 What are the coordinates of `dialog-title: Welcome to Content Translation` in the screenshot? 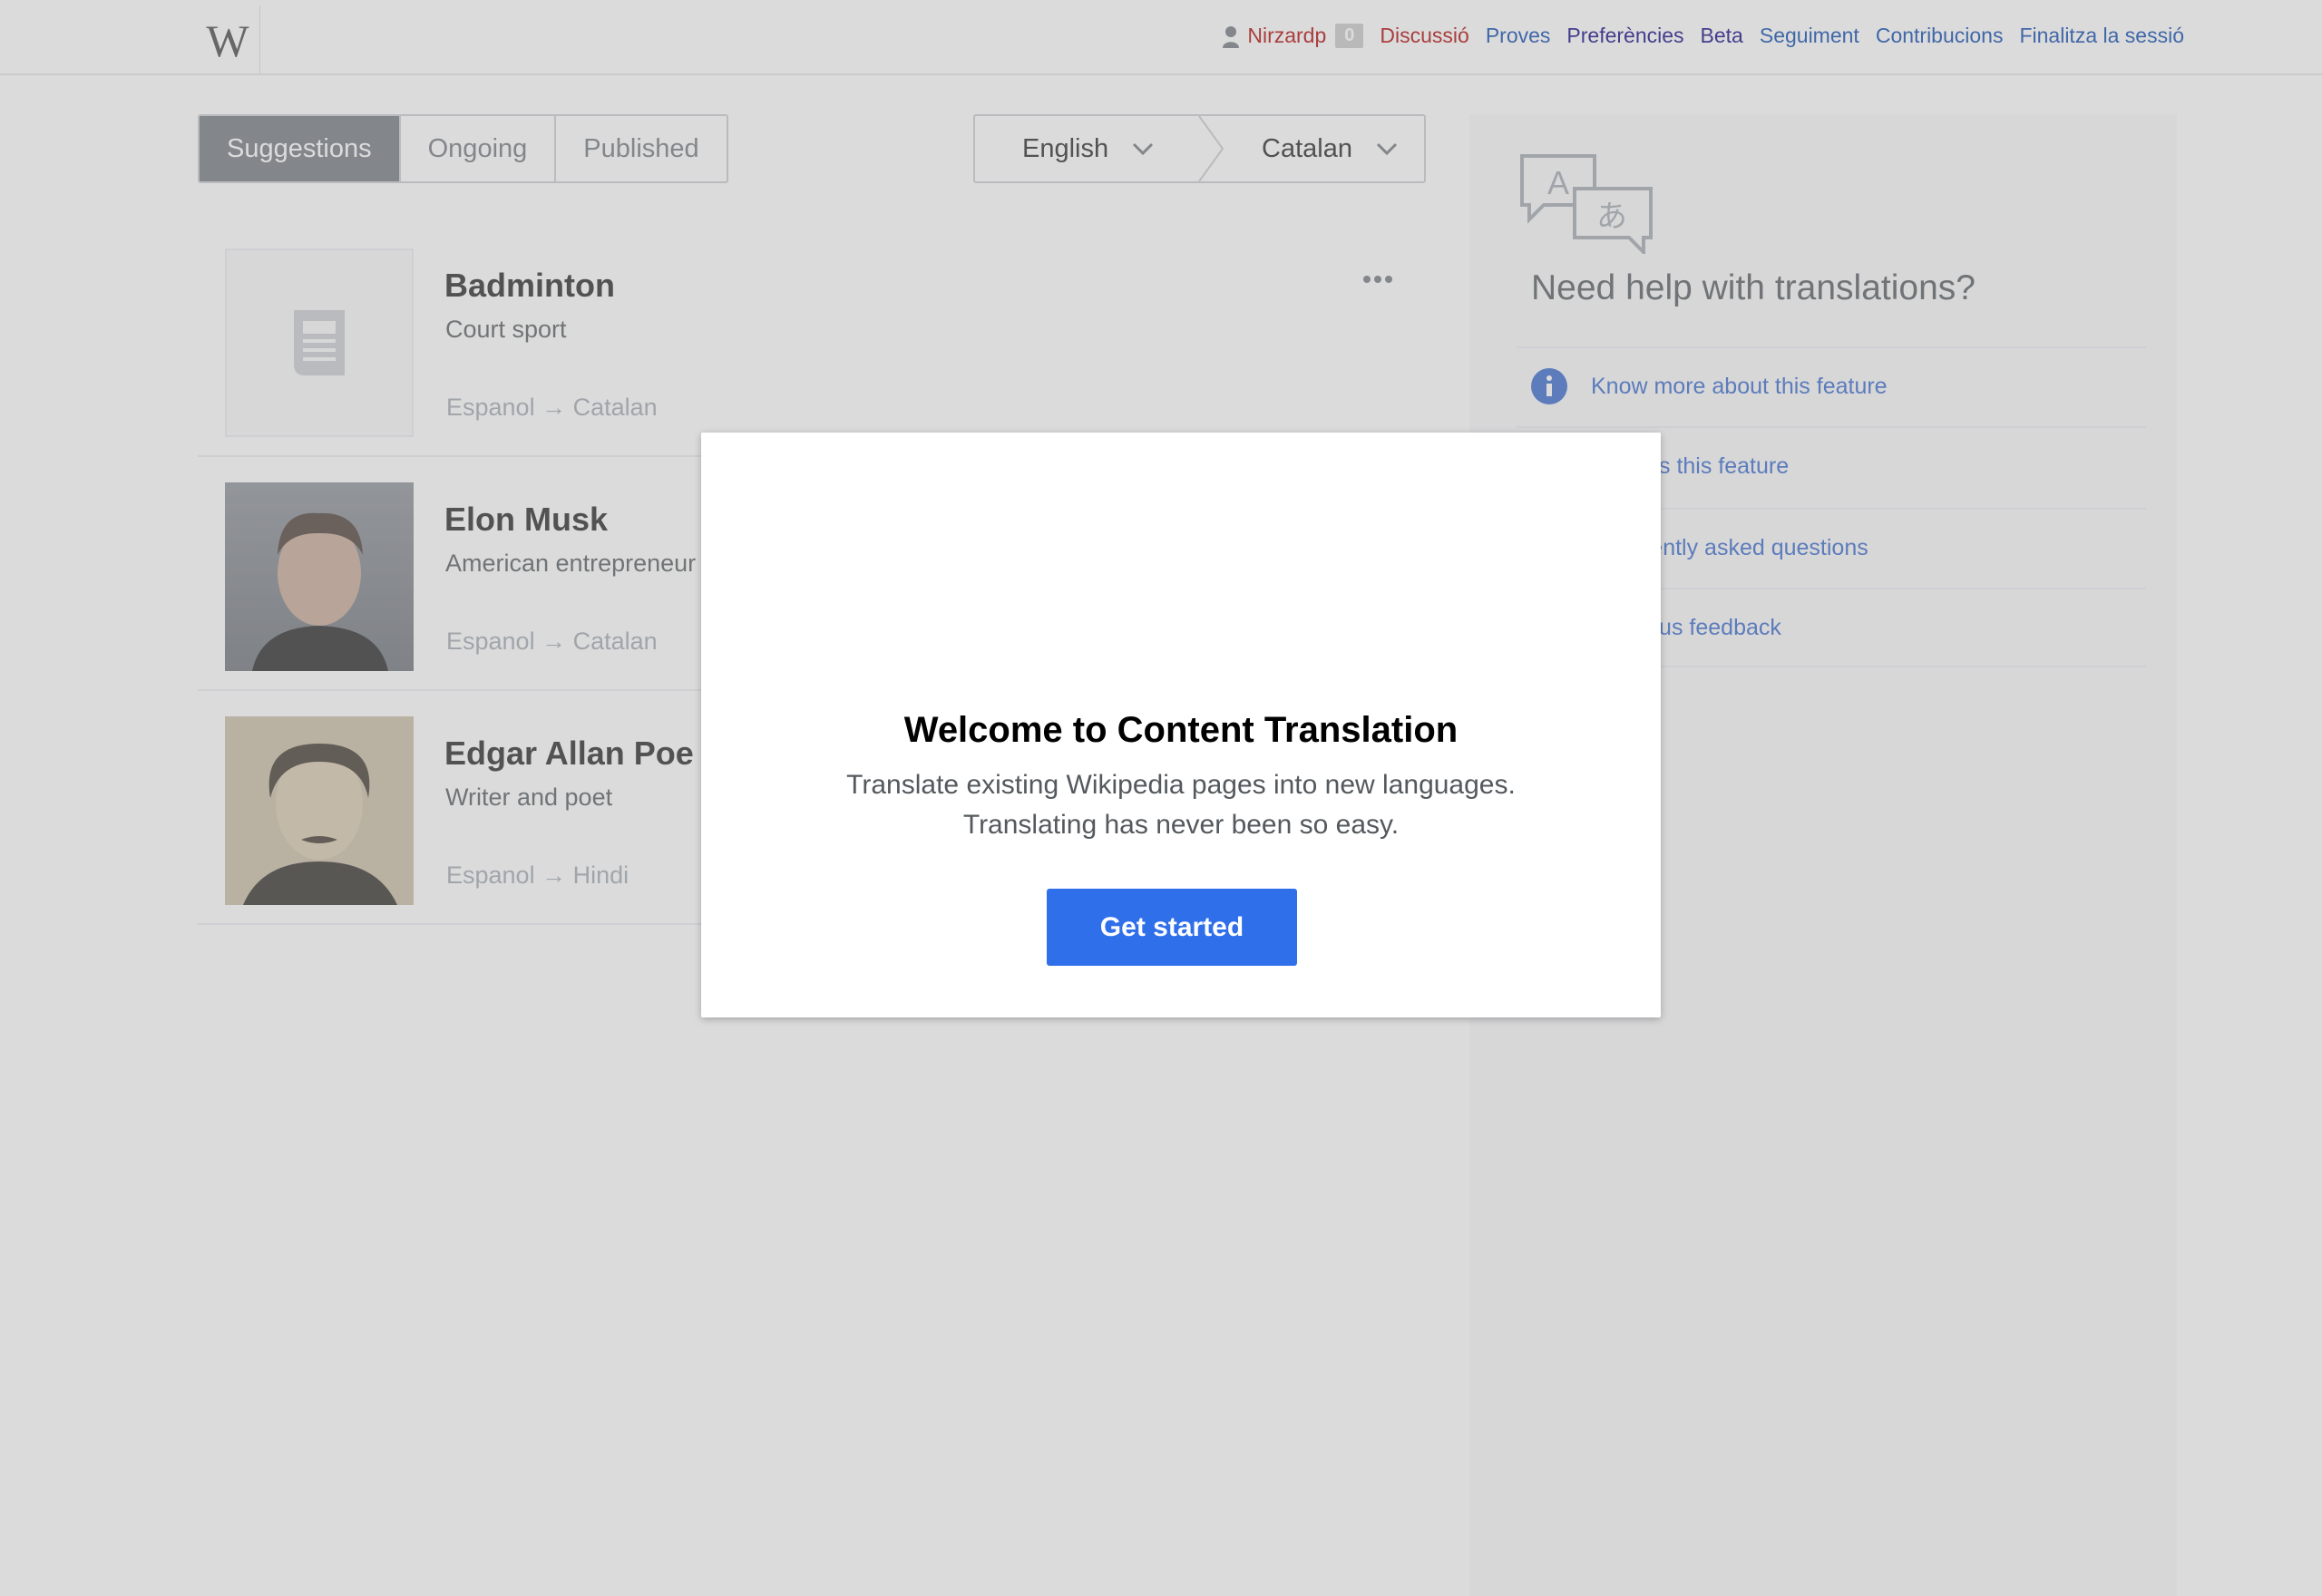 It's located at (1181, 730).